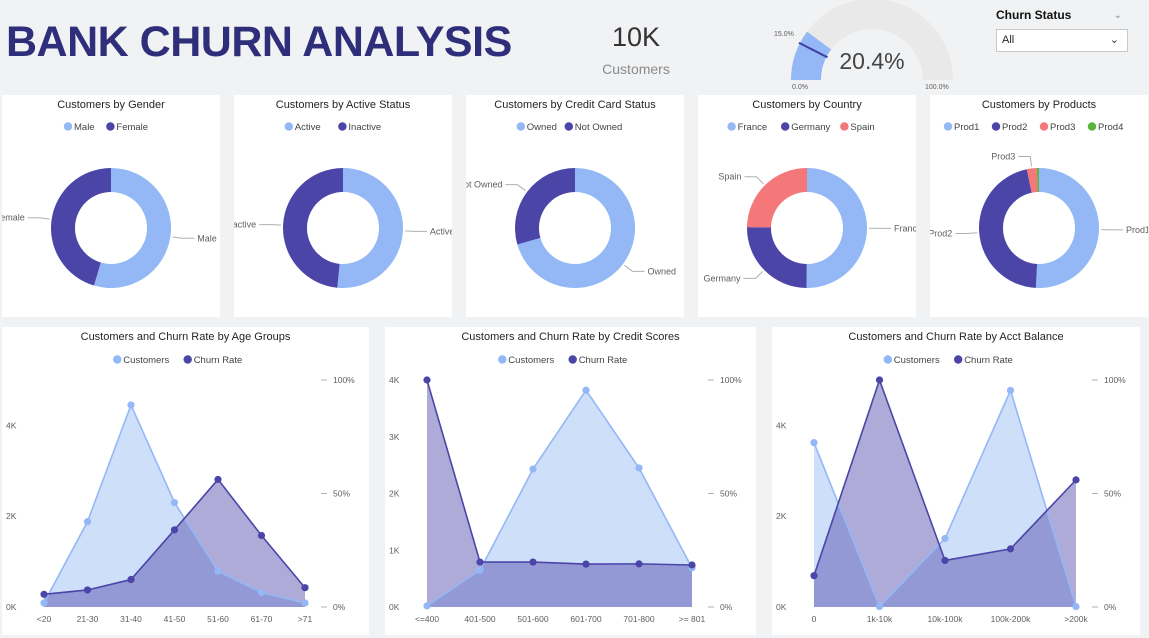  Describe the element at coordinates (634, 268) in the screenshot. I see `leader-line-owned` at that location.